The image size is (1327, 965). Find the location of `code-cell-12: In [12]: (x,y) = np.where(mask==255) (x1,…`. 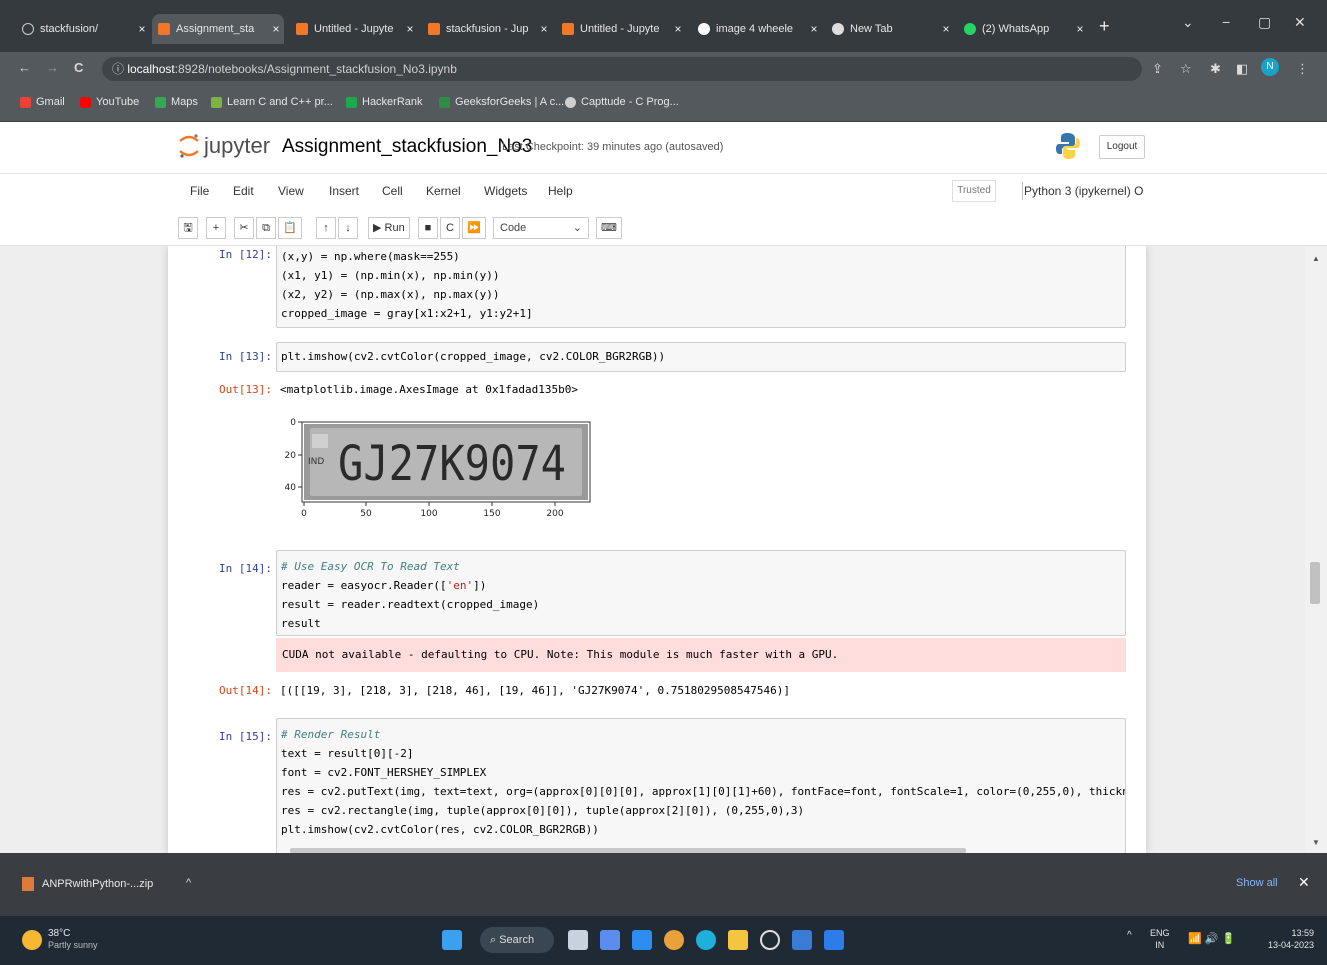

code-cell-12: In [12]: (x,y) = np.where(mask==255) (x1,… is located at coordinates (663, 288).